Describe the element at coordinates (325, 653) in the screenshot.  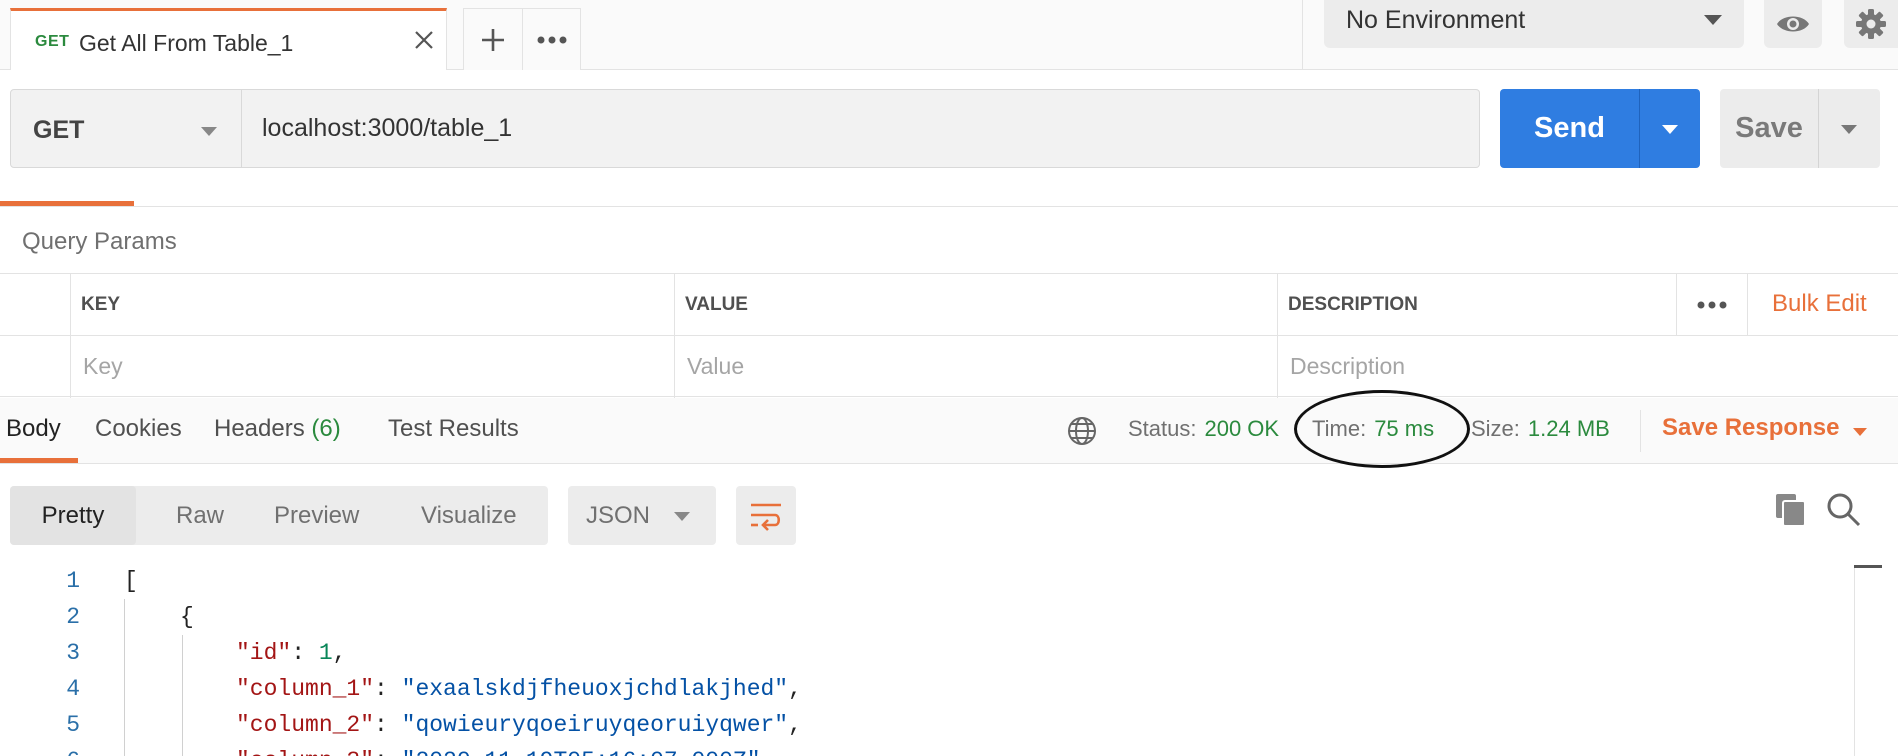
I see `json-number: 1` at that location.